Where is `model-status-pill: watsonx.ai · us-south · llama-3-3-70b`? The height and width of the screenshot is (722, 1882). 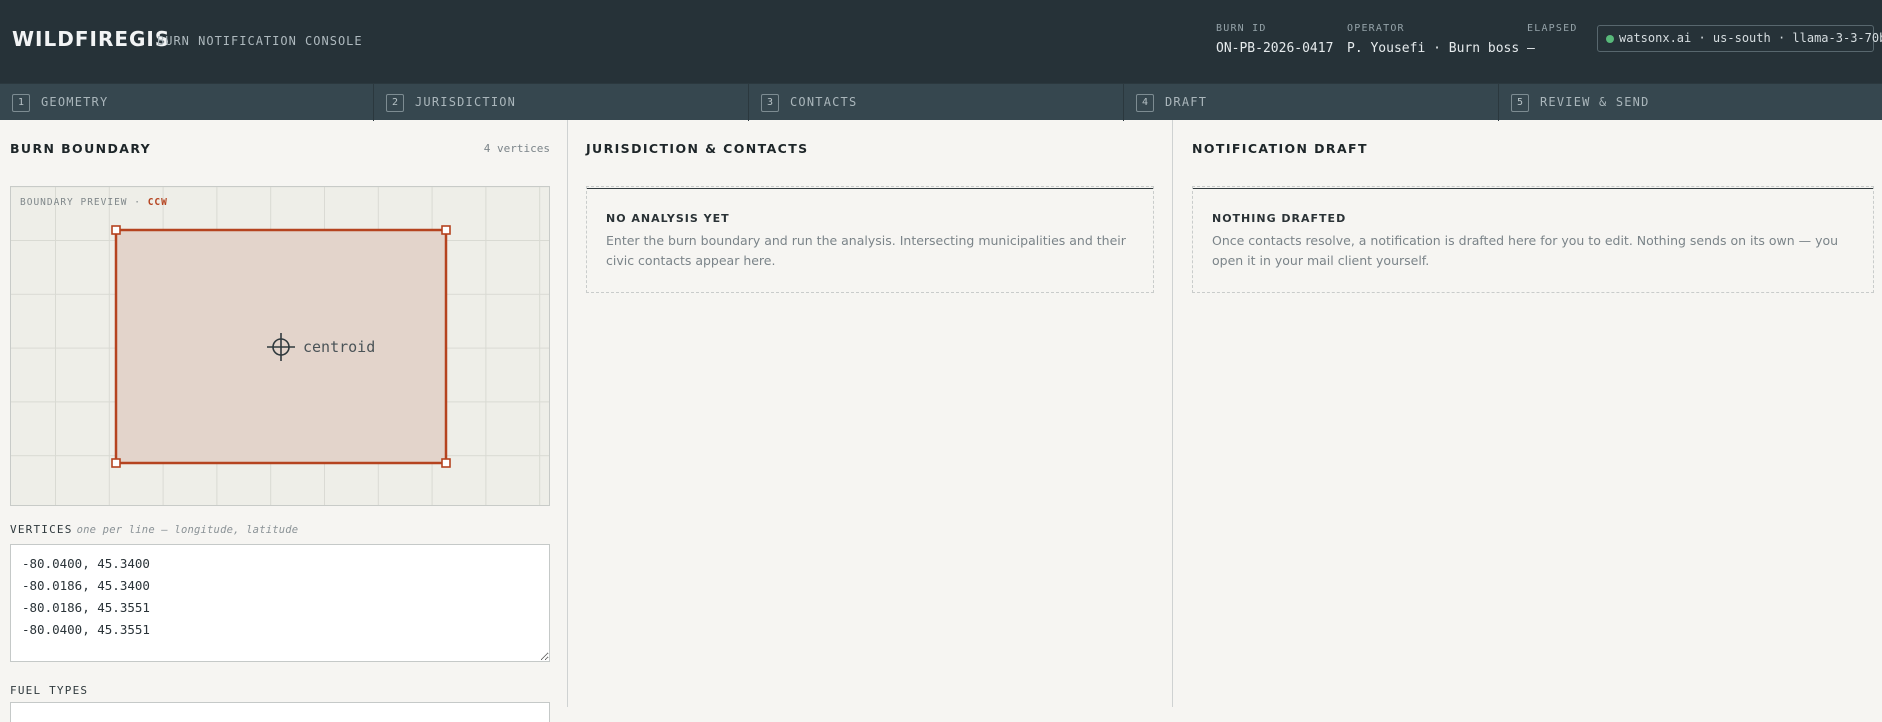 model-status-pill: watsonx.ai · us-south · llama-3-3-70b is located at coordinates (1739, 38).